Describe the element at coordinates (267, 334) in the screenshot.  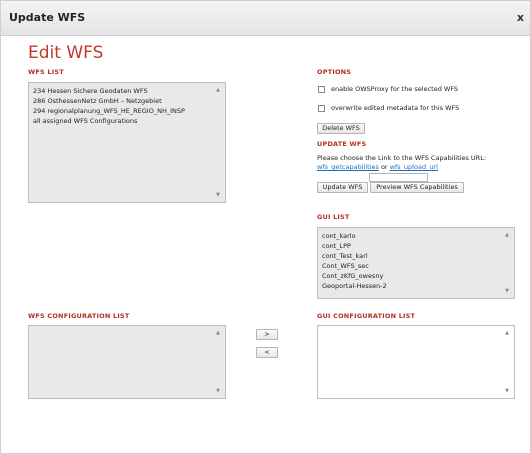
I see `add-to-config-button: >` at that location.